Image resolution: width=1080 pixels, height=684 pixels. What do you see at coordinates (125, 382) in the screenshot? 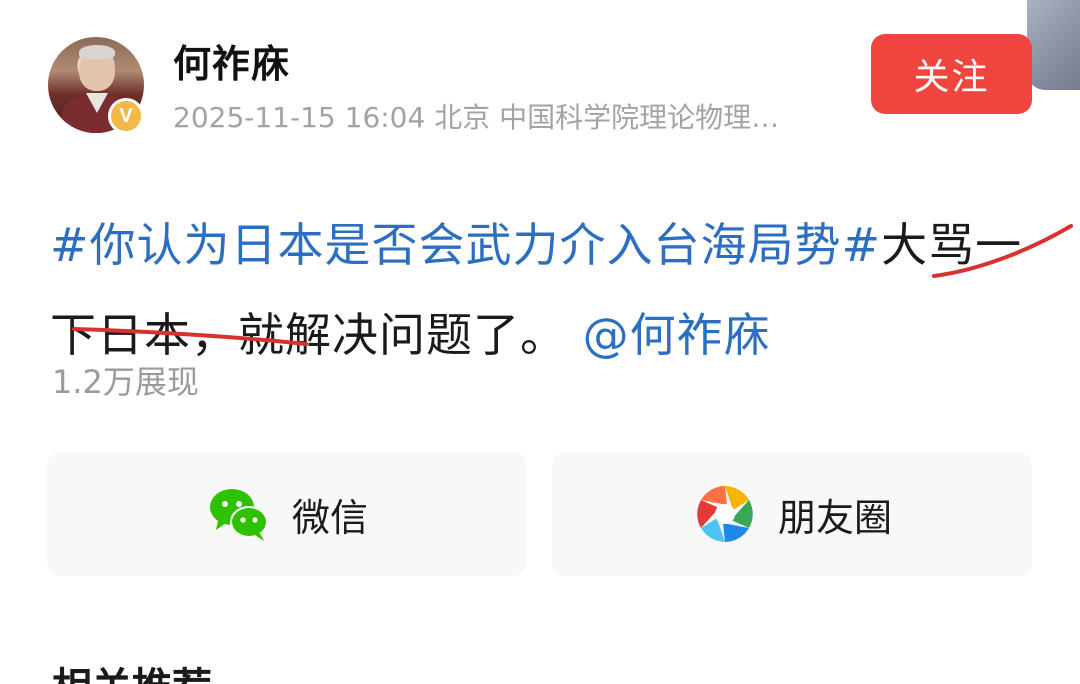
I see `view-count: 1.2万展现` at bounding box center [125, 382].